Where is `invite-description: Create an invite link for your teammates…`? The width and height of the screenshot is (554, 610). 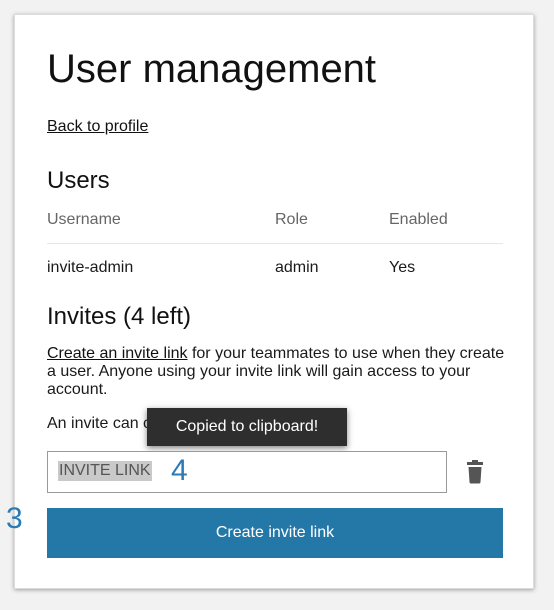 invite-description: Create an invite link for your teammates… is located at coordinates (277, 372).